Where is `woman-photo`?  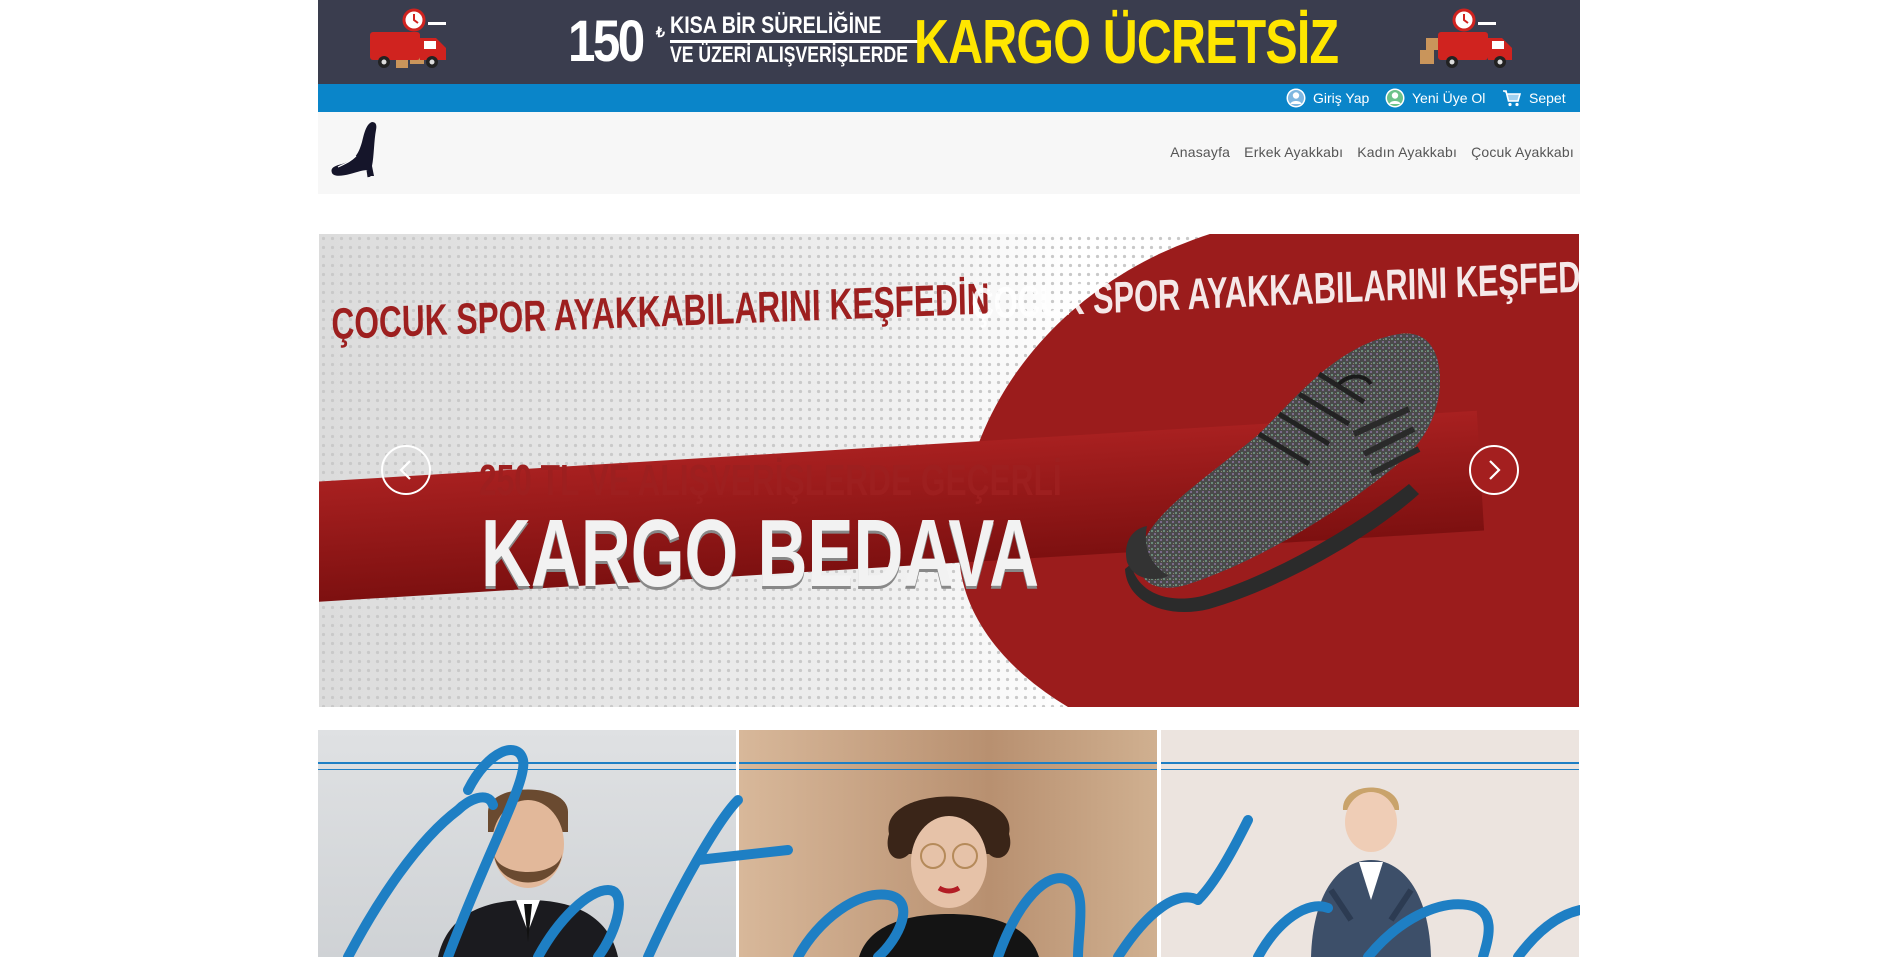
woman-photo is located at coordinates (949, 876).